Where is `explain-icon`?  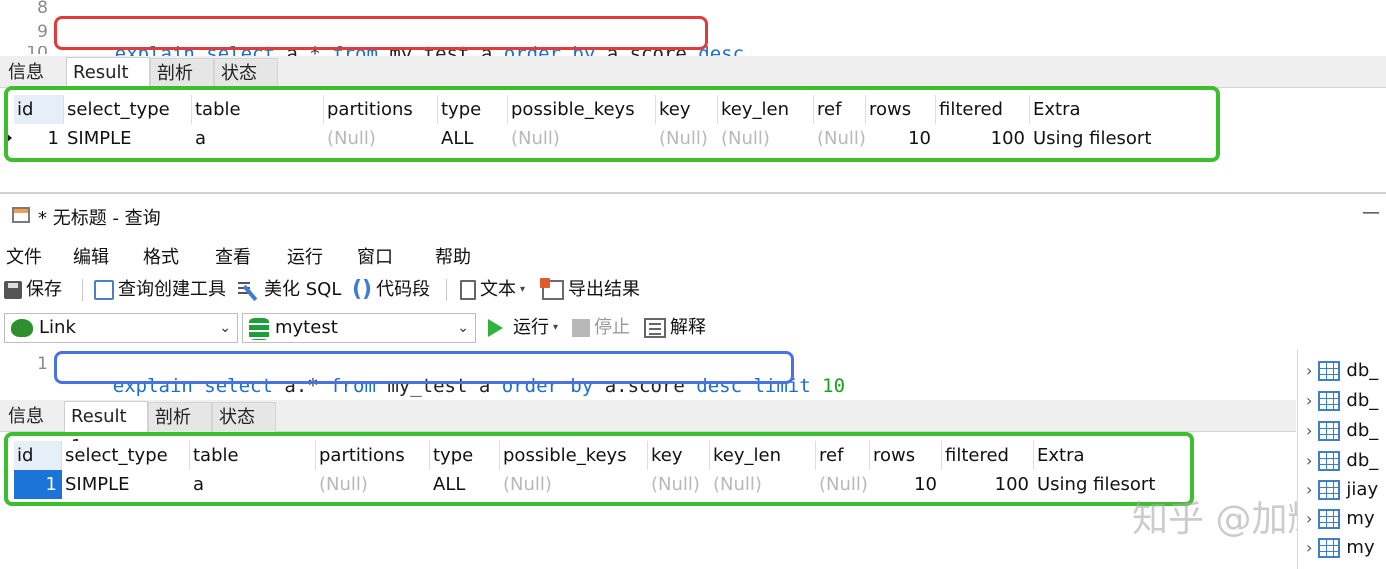
explain-icon is located at coordinates (655, 328).